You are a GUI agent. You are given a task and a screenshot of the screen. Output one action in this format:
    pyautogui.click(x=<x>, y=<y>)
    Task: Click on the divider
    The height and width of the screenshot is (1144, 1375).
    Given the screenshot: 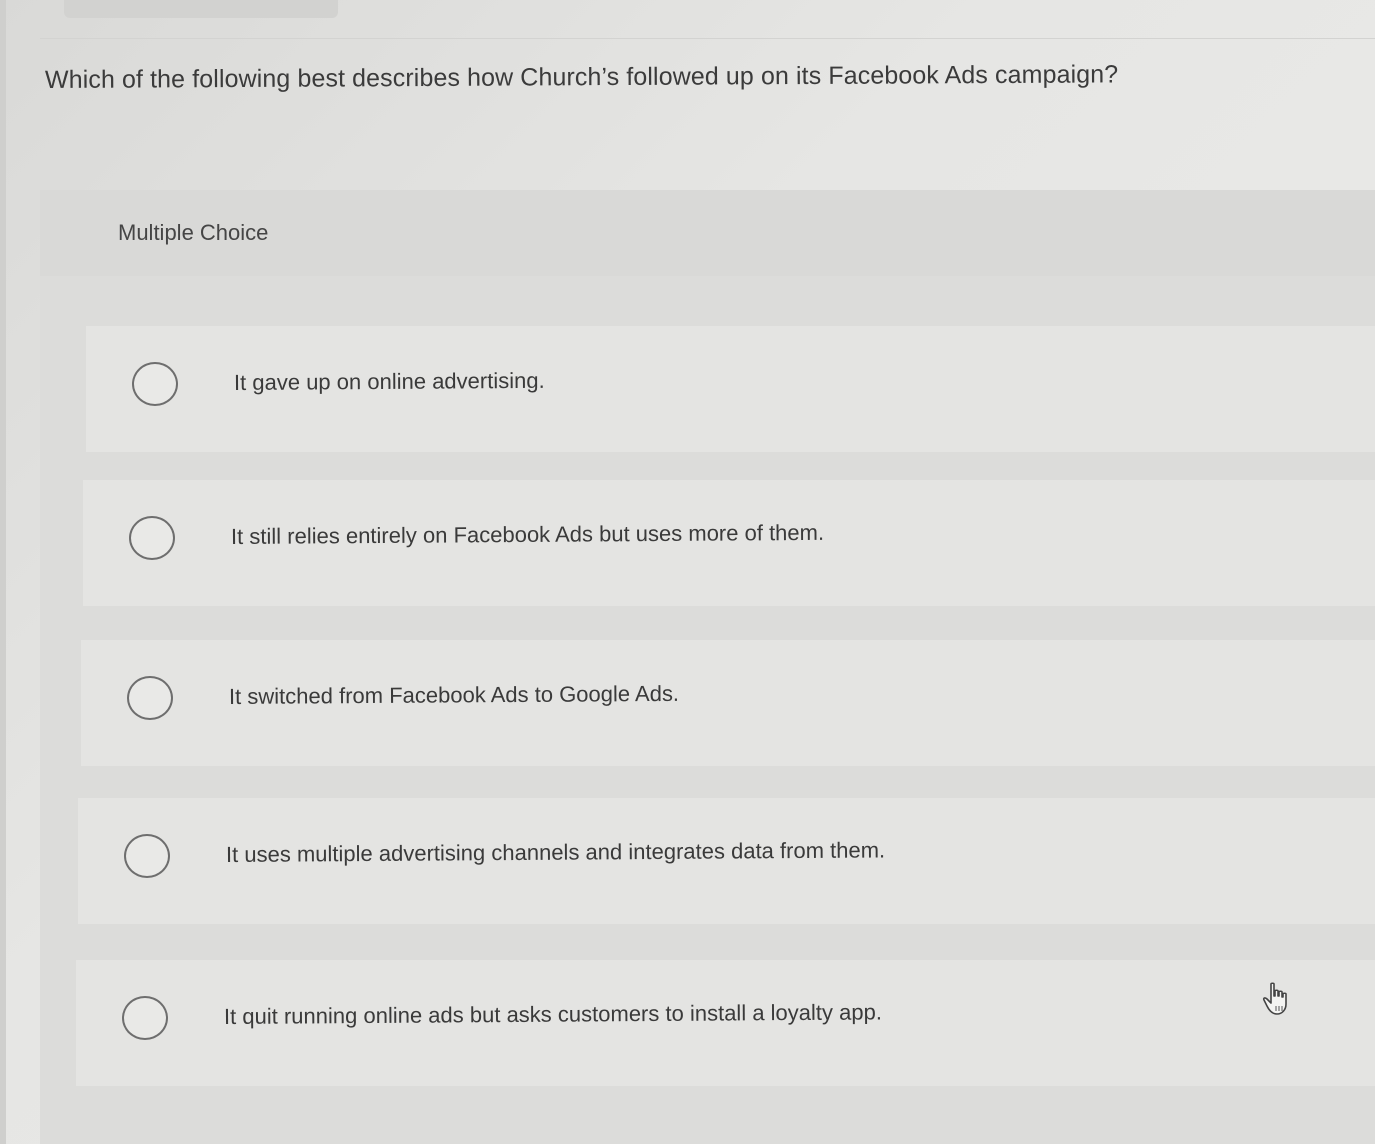 What is the action you would take?
    pyautogui.click(x=707, y=38)
    